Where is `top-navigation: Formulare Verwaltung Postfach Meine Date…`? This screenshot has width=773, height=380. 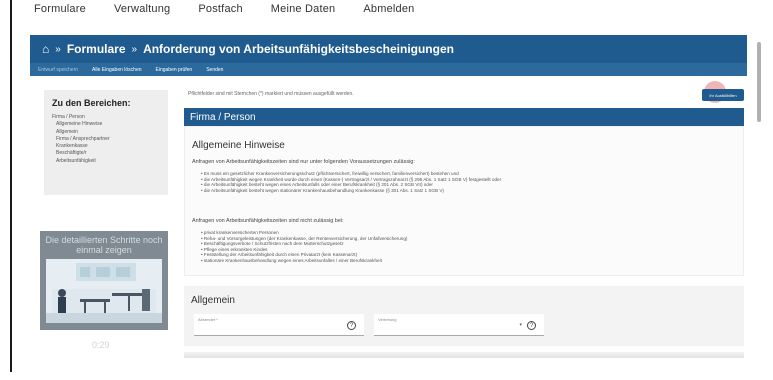 top-navigation: Formulare Verwaltung Postfach Meine Date… is located at coordinates (213, 9).